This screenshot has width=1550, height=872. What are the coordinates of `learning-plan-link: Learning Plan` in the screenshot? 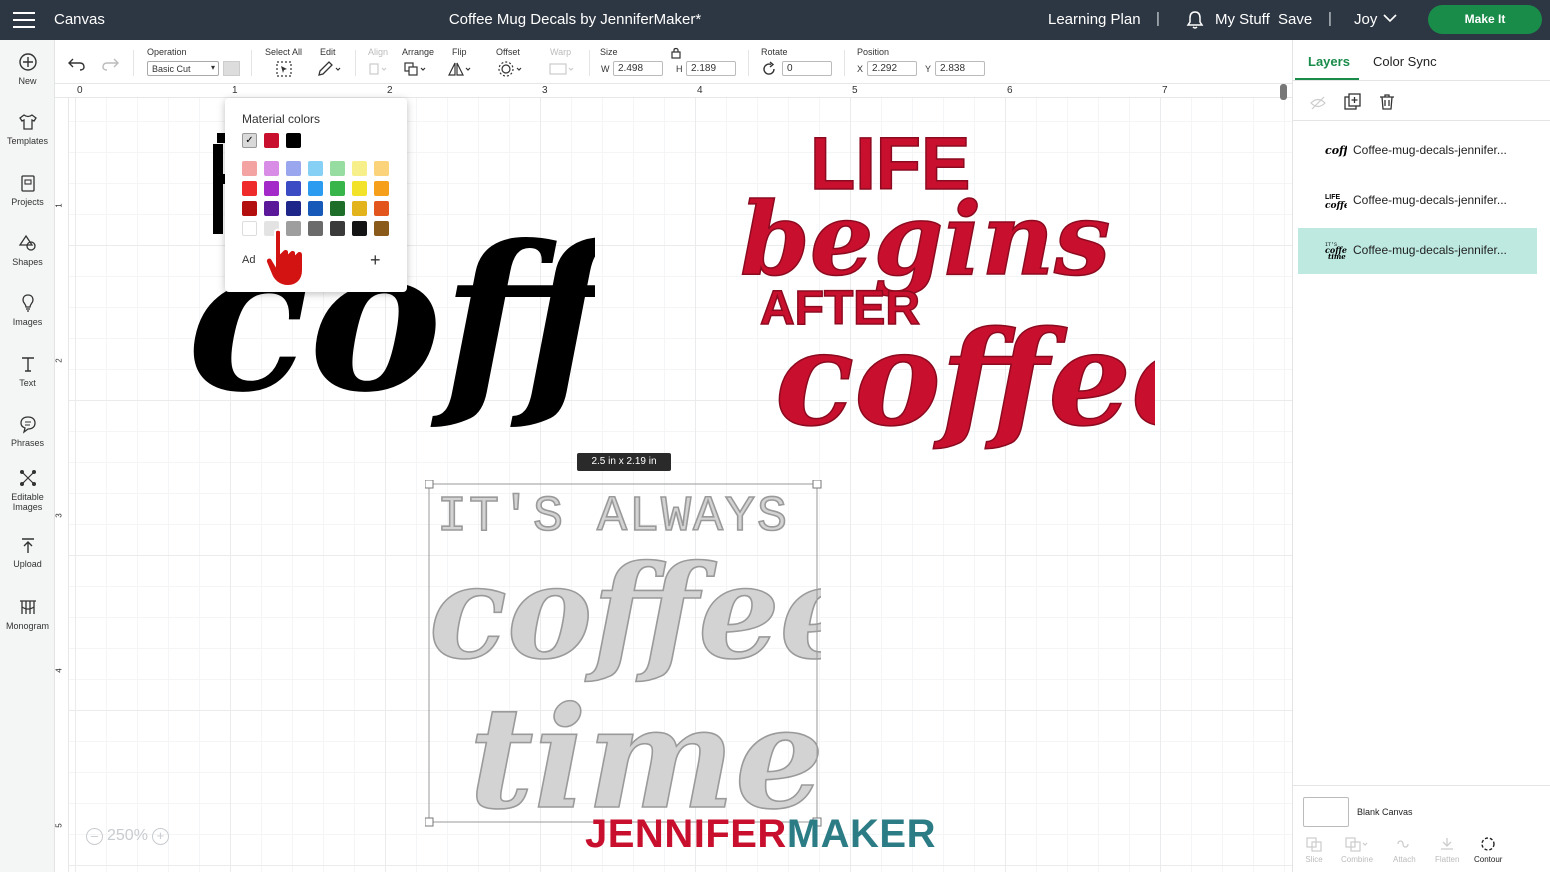 It's located at (1094, 19).